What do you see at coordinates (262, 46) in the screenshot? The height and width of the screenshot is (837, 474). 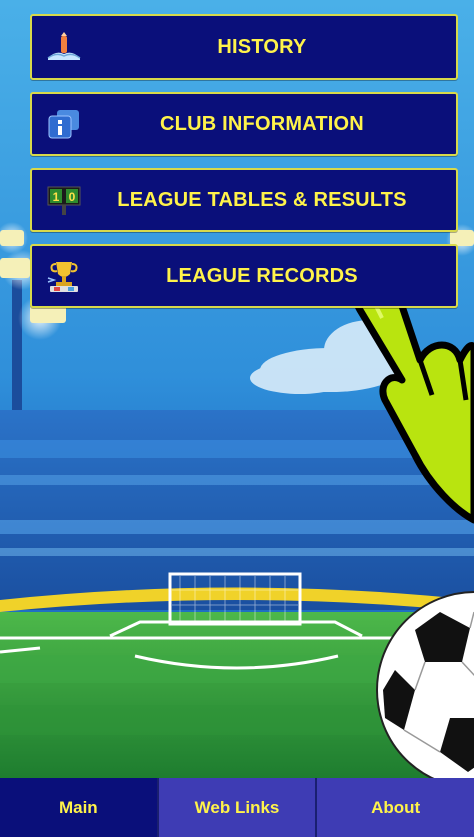 I see `history-button-label: HISTORY` at bounding box center [262, 46].